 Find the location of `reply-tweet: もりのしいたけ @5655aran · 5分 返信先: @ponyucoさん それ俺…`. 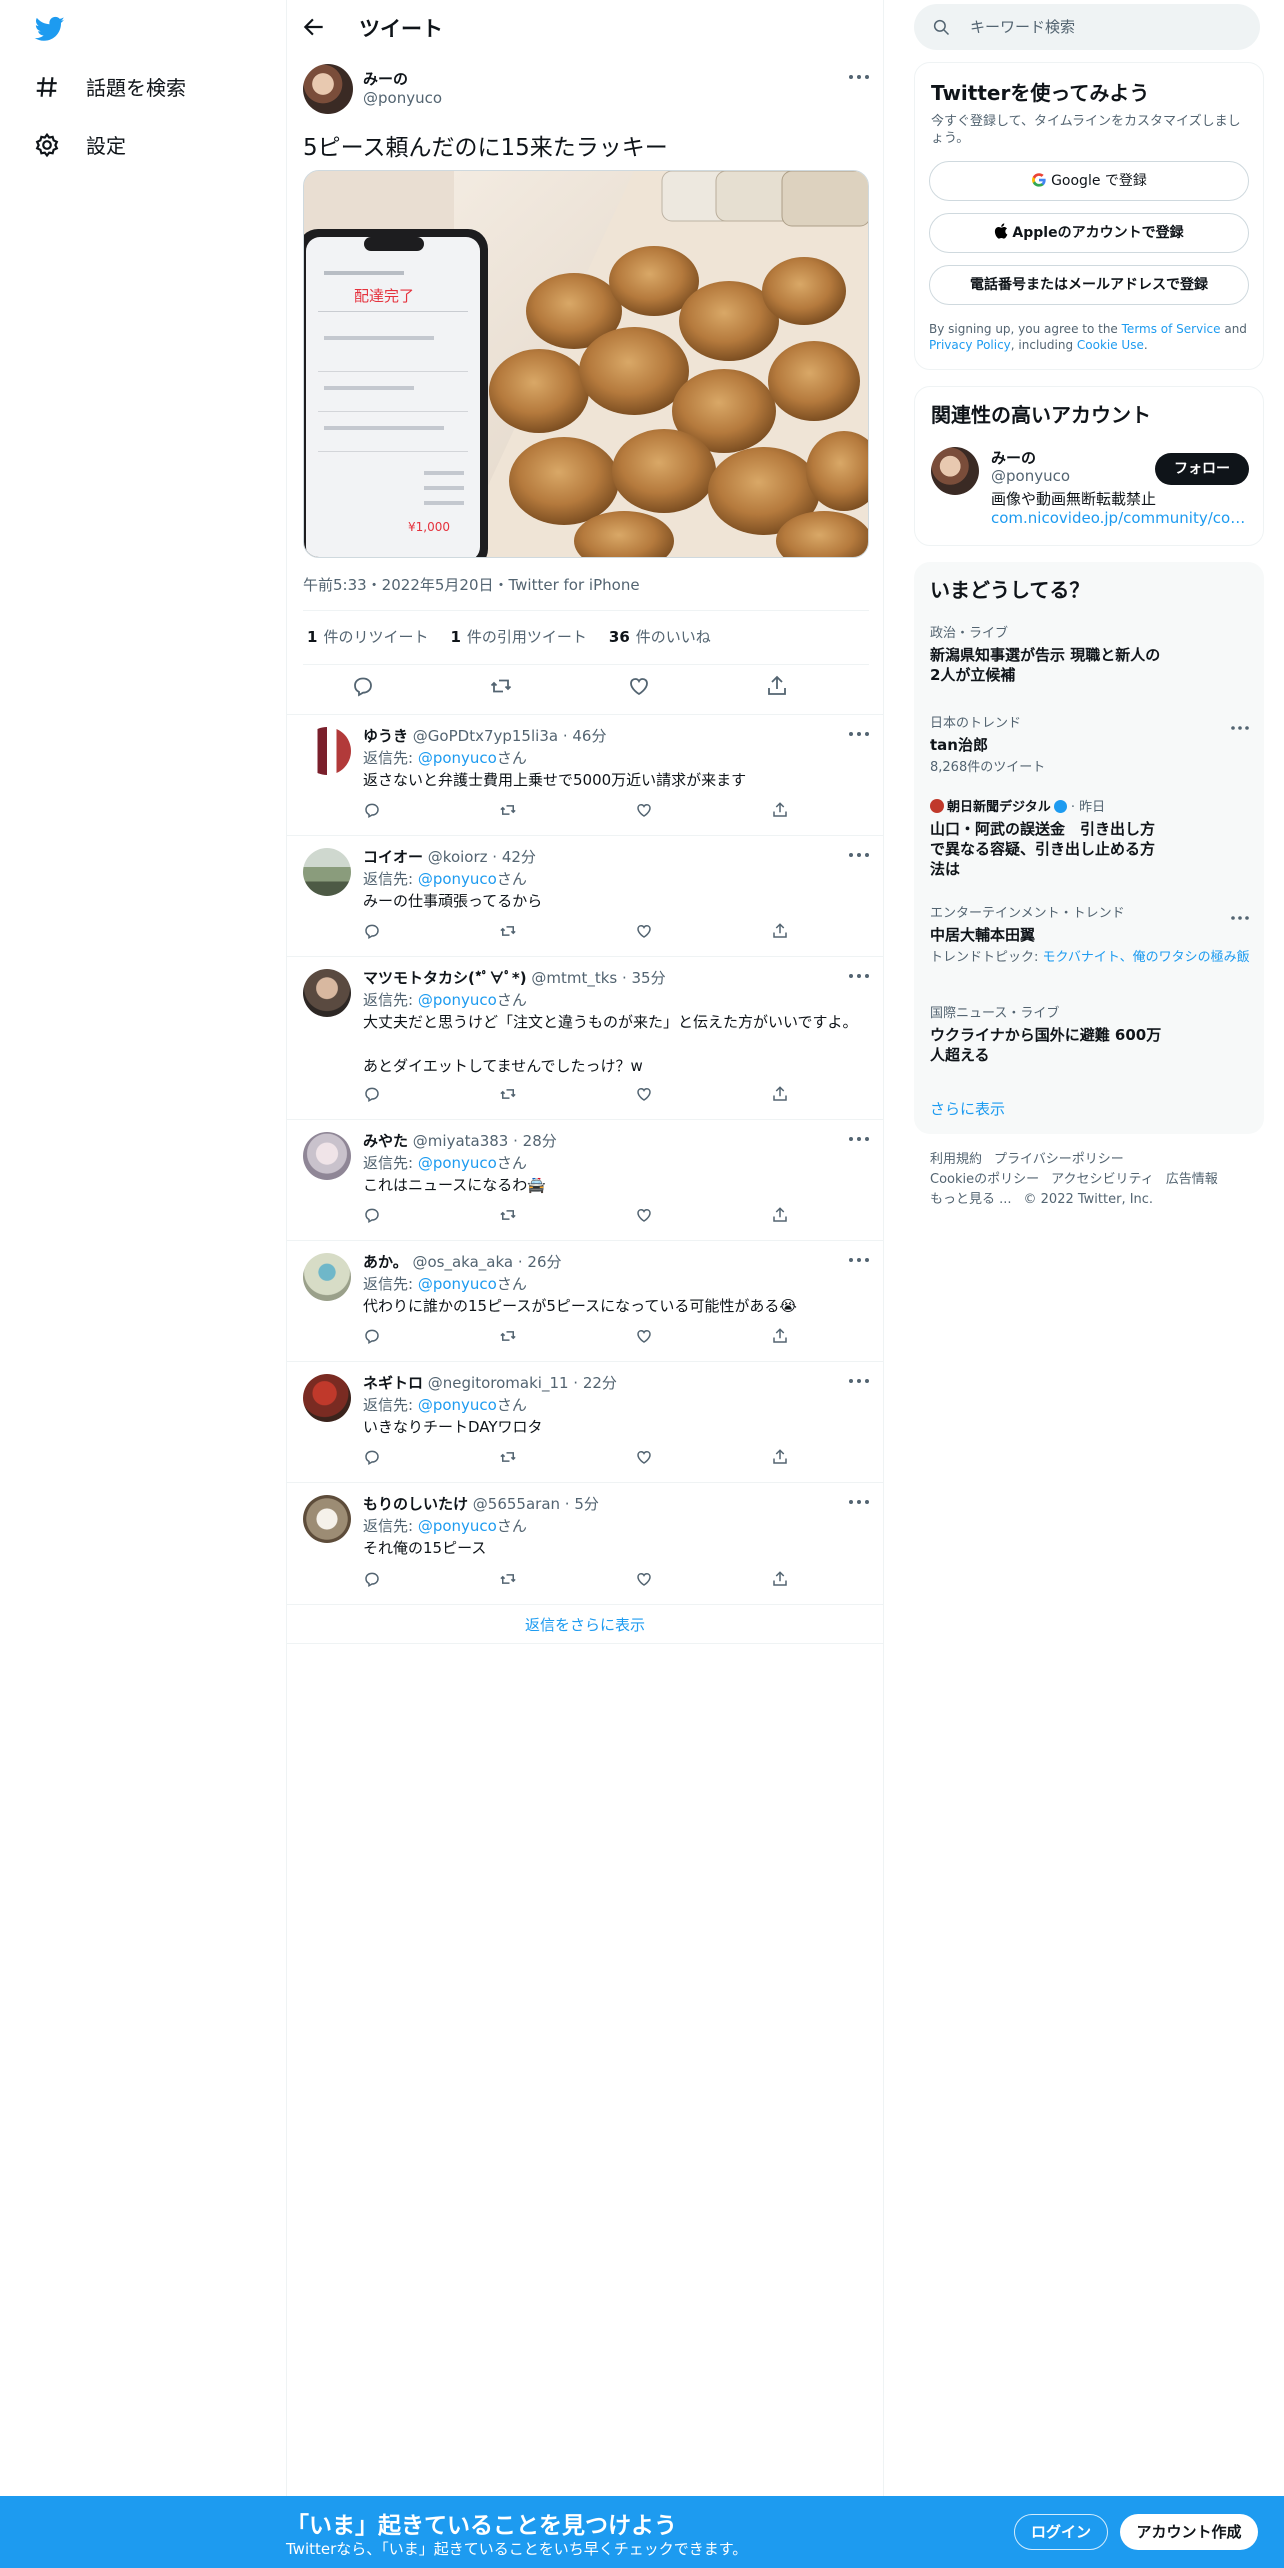

reply-tweet: もりのしいたけ @5655aran · 5分 返信先: @ponyucoさん それ俺… is located at coordinates (585, 1543).